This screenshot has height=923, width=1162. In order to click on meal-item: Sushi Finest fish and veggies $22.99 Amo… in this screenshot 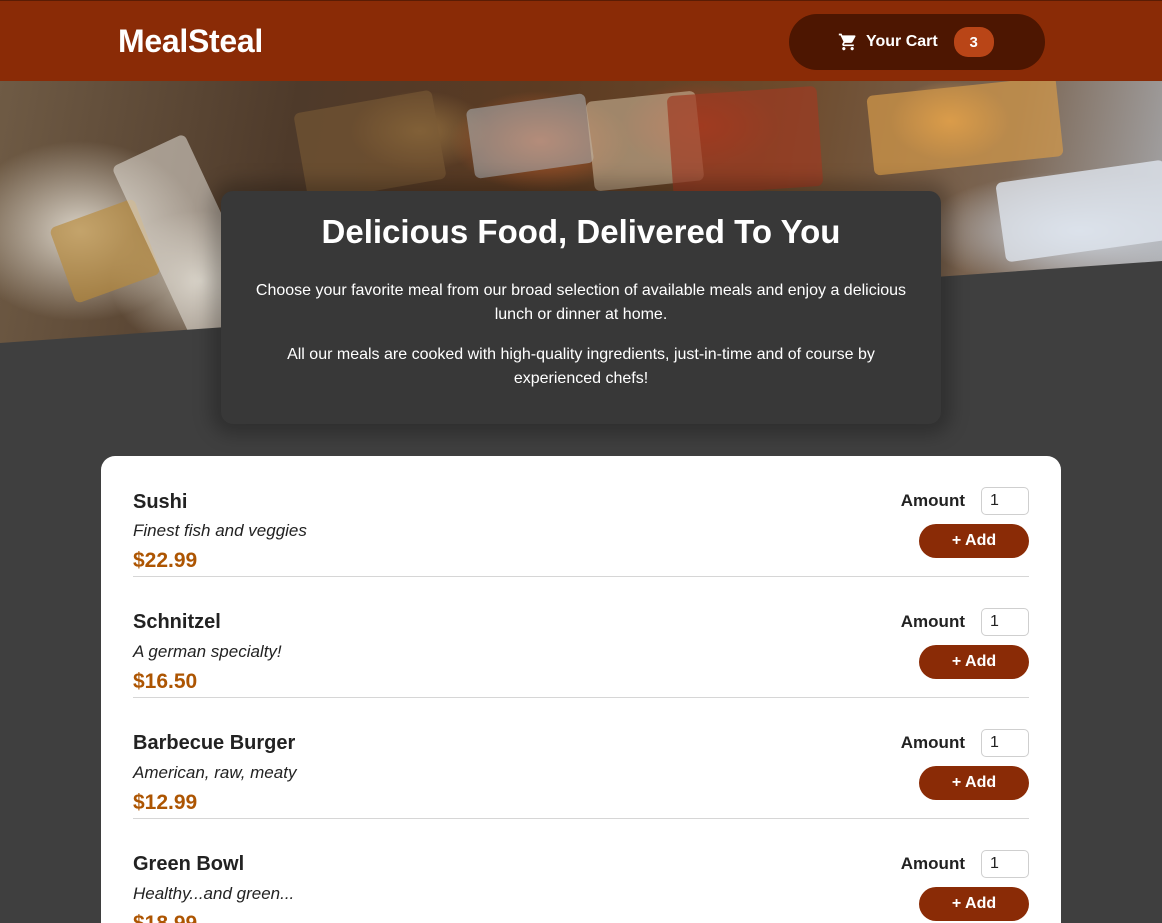, I will do `click(581, 516)`.